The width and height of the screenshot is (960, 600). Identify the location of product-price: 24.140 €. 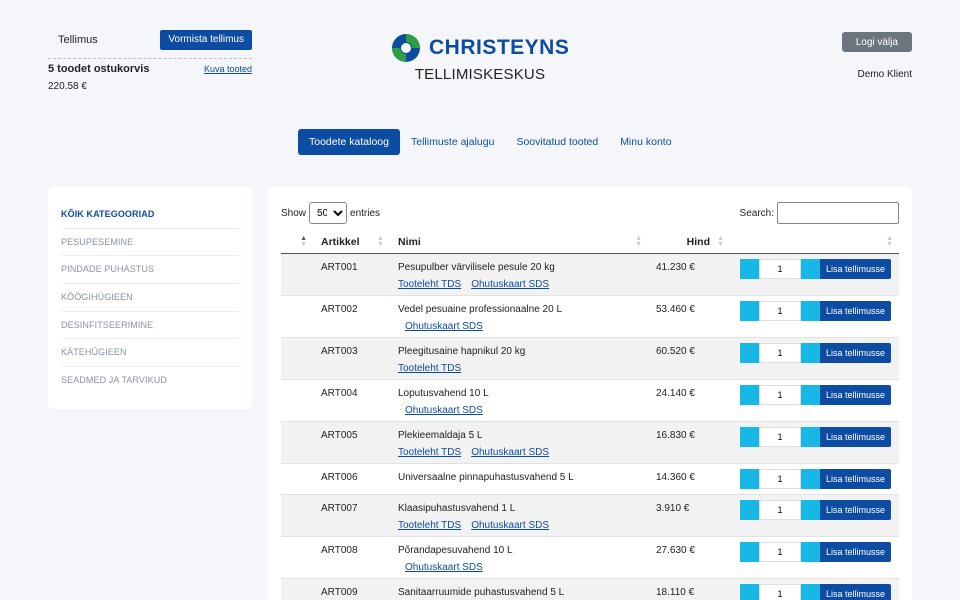
(675, 393).